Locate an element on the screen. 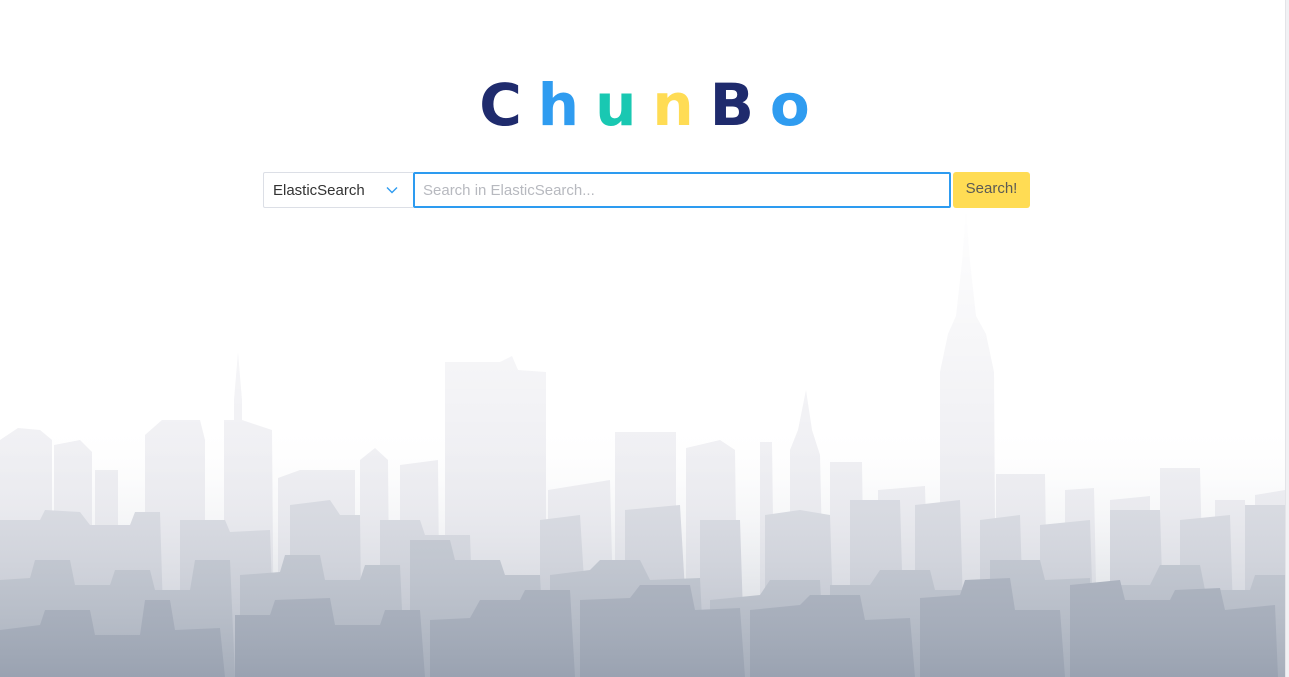 This screenshot has width=1289, height=677. chunbo-logo: ChunBo is located at coordinates (644, 105).